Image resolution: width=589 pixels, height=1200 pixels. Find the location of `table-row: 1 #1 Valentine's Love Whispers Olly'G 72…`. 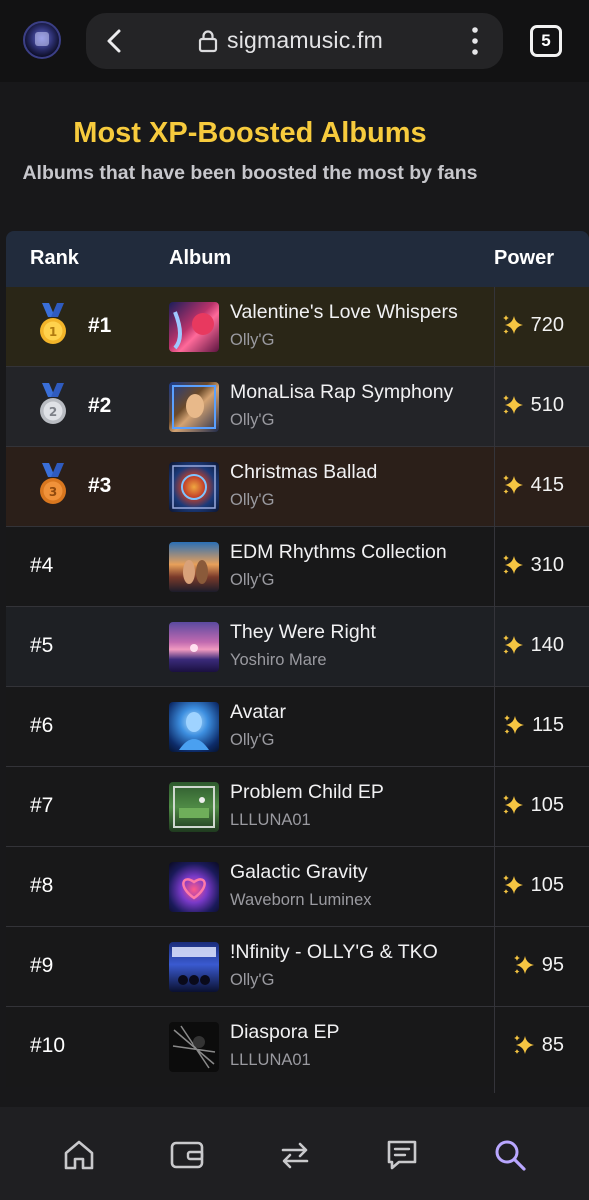

table-row: 1 #1 Valentine's Love Whispers Olly'G 72… is located at coordinates (297, 327).